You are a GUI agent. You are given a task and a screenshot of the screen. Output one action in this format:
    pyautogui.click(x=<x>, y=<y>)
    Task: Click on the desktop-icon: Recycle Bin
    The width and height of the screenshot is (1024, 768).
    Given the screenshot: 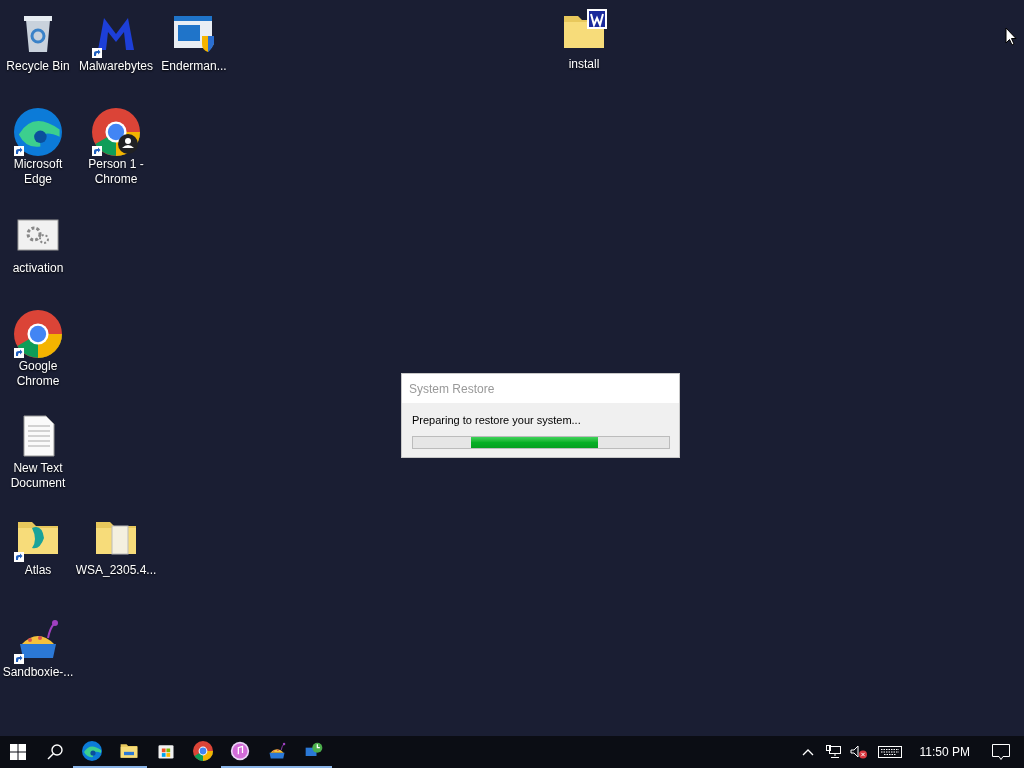 What is the action you would take?
    pyautogui.click(x=38, y=42)
    